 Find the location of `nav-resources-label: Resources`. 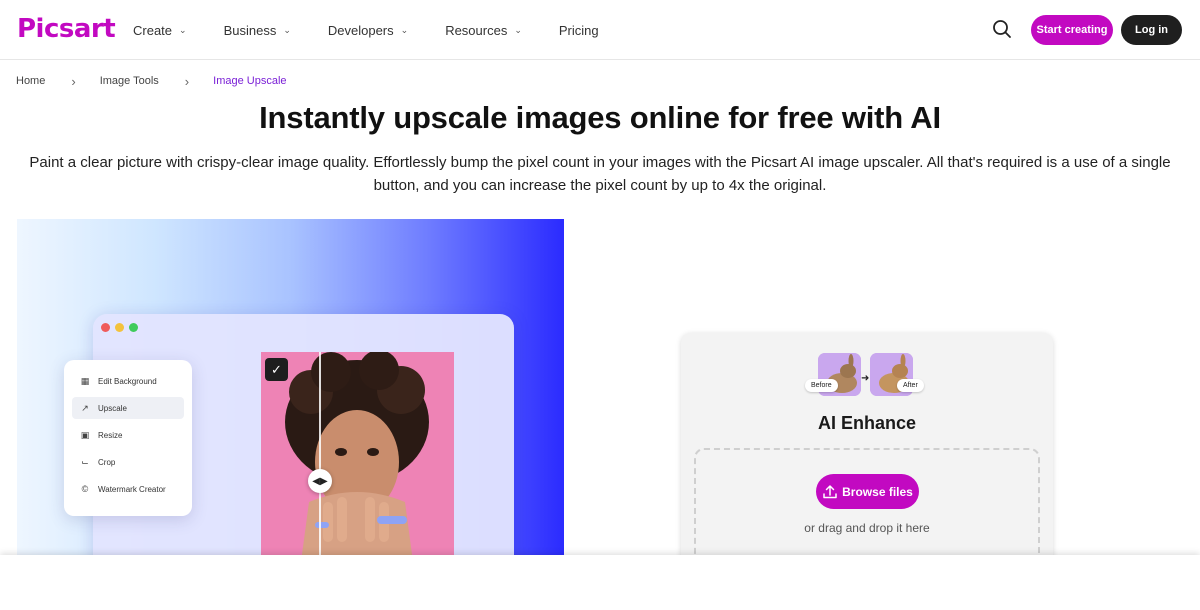

nav-resources-label: Resources is located at coordinates (476, 30).